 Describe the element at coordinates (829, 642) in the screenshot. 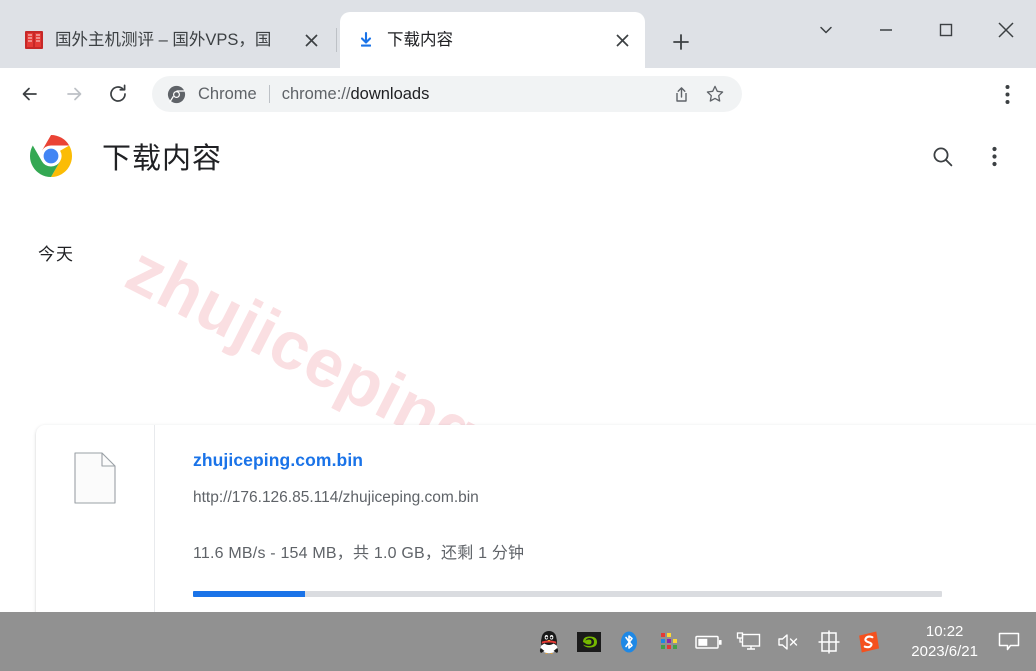

I see `ime-chinese-icon` at that location.